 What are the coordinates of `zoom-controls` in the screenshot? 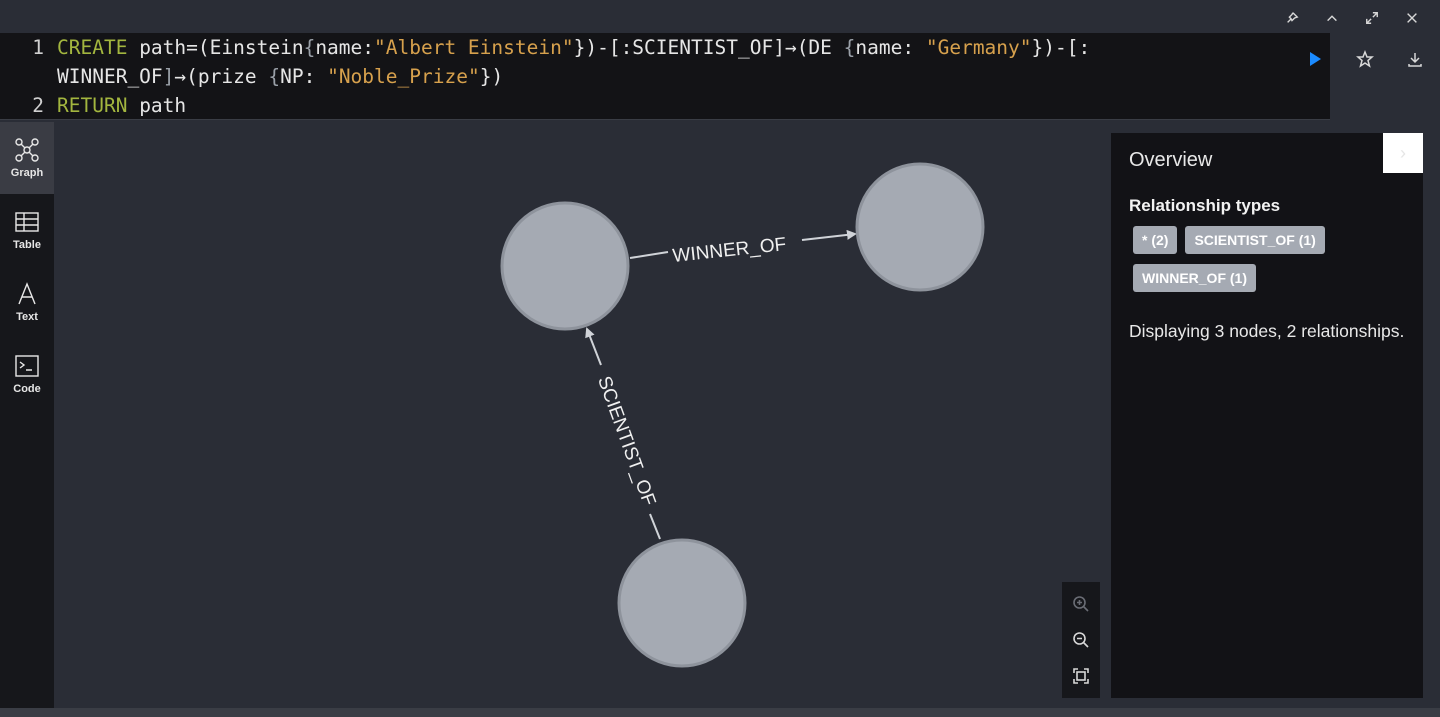 It's located at (1081, 640).